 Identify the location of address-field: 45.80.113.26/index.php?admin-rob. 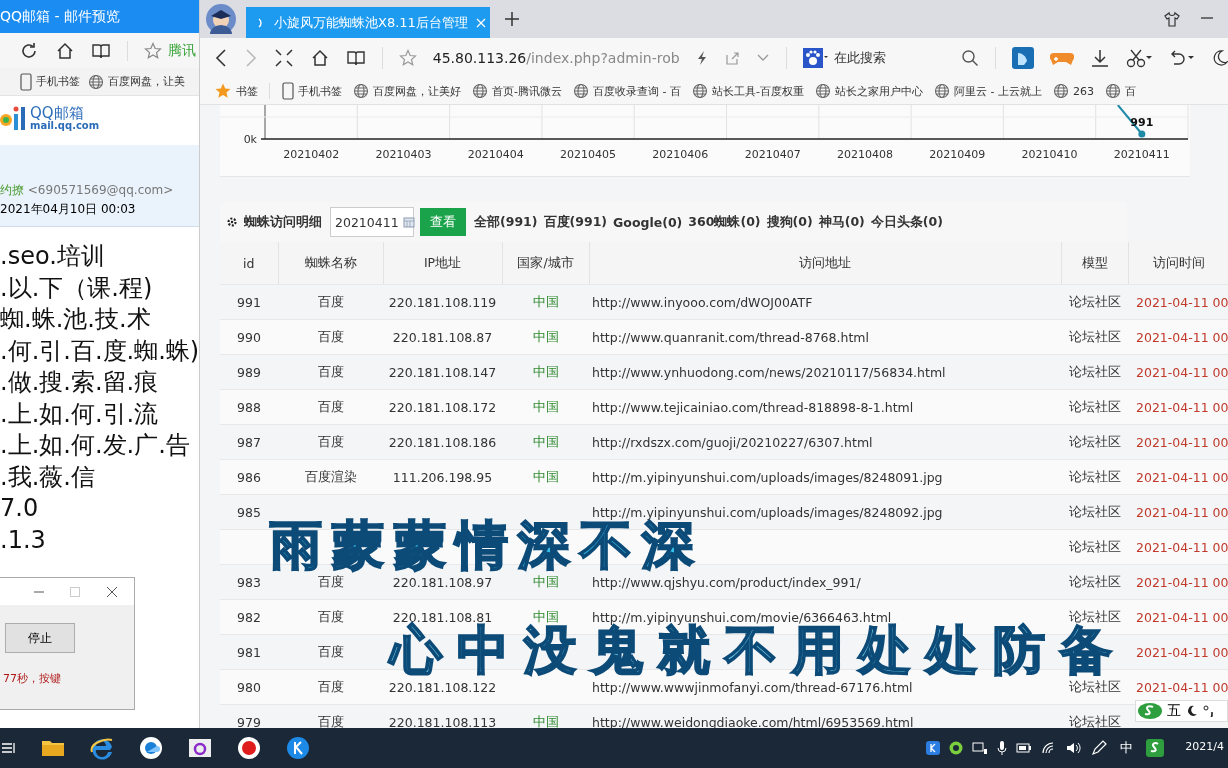
(556, 58).